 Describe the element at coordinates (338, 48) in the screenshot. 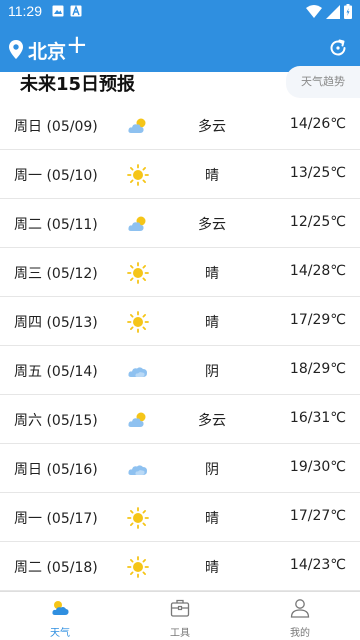

I see `refresh-icon` at that location.